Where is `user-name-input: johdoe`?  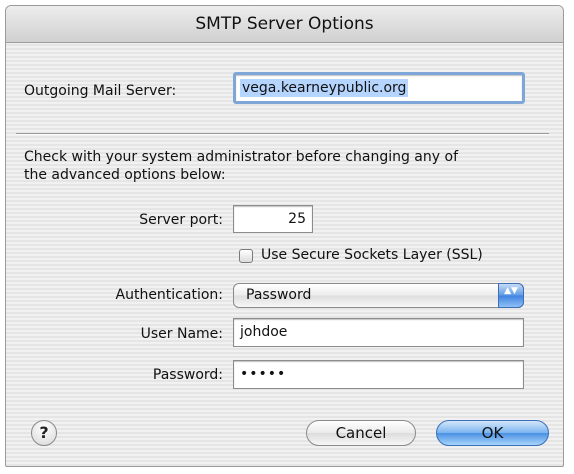 user-name-input: johdoe is located at coordinates (378, 332).